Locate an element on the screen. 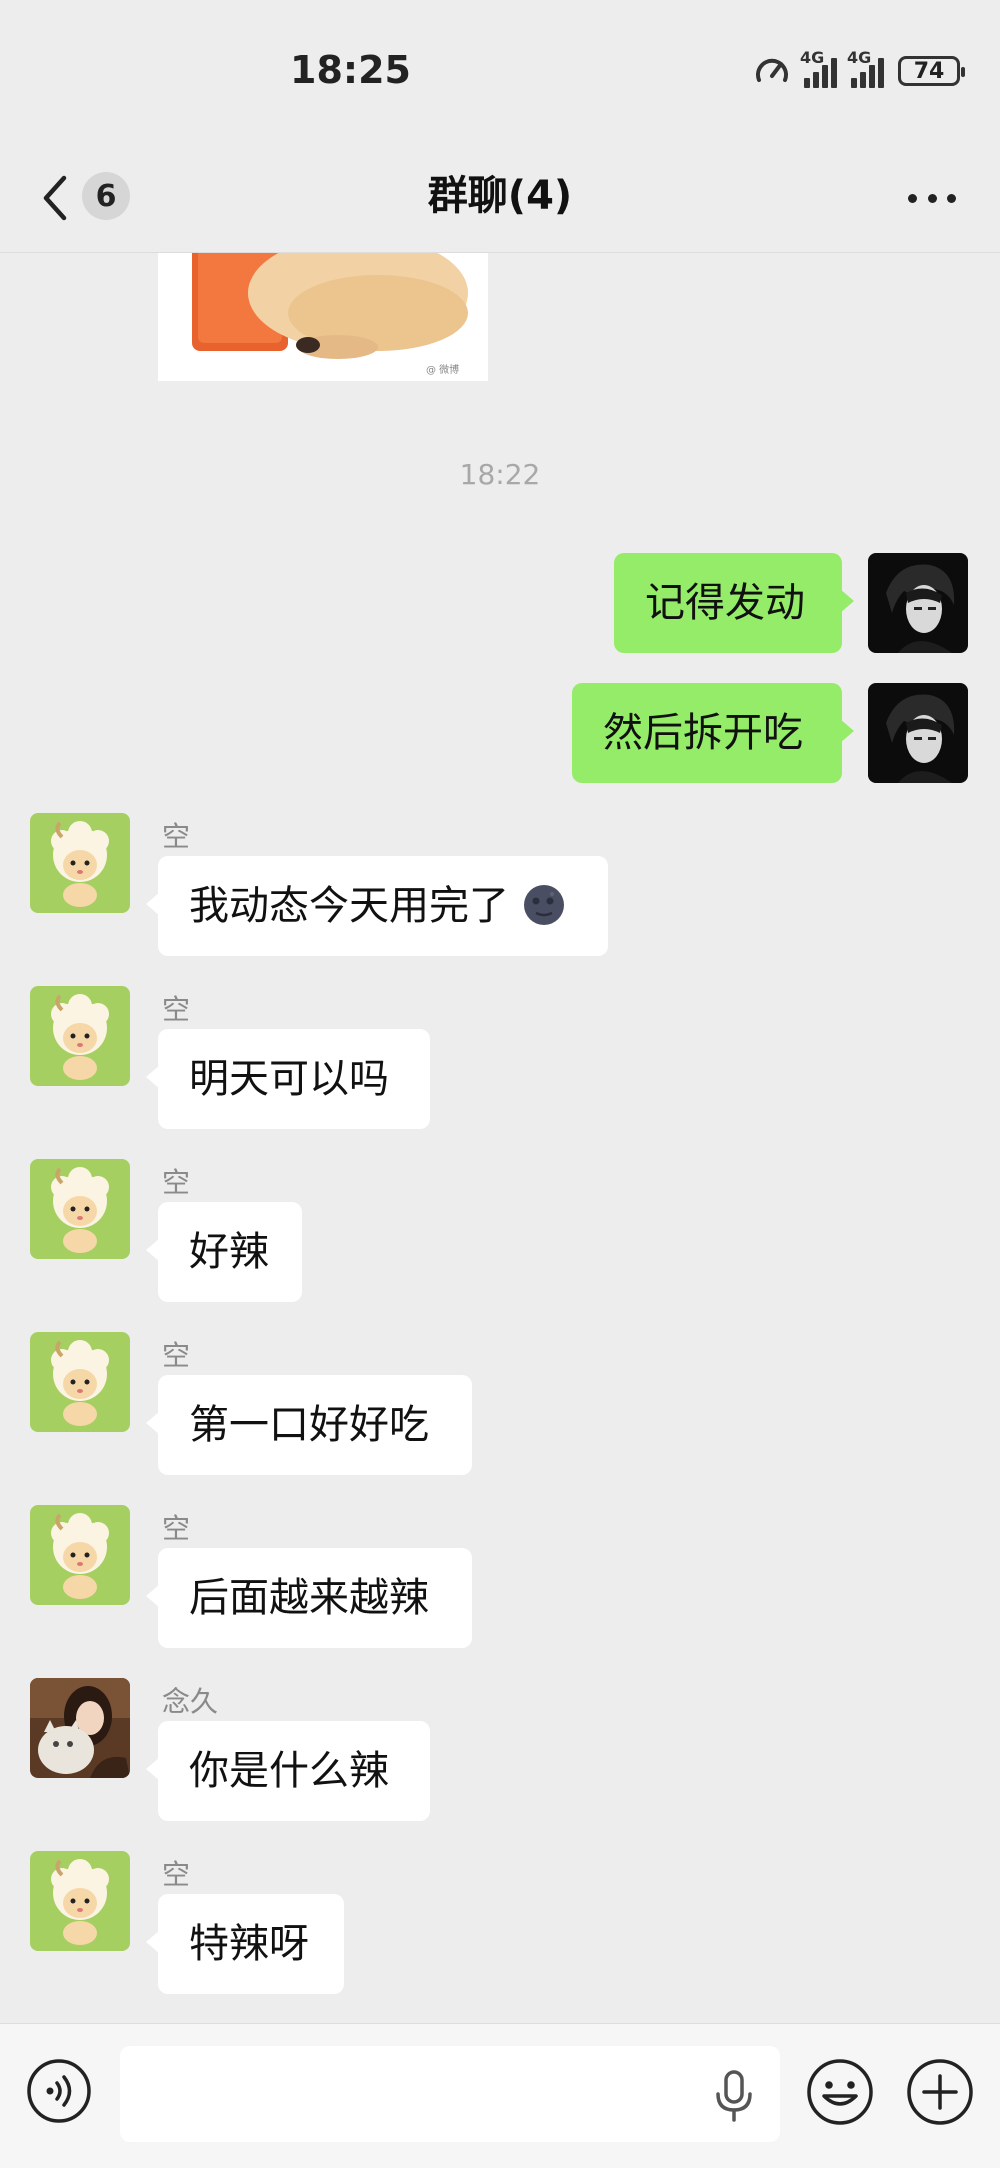  sticker-image: @ 微博 is located at coordinates (323, 317).